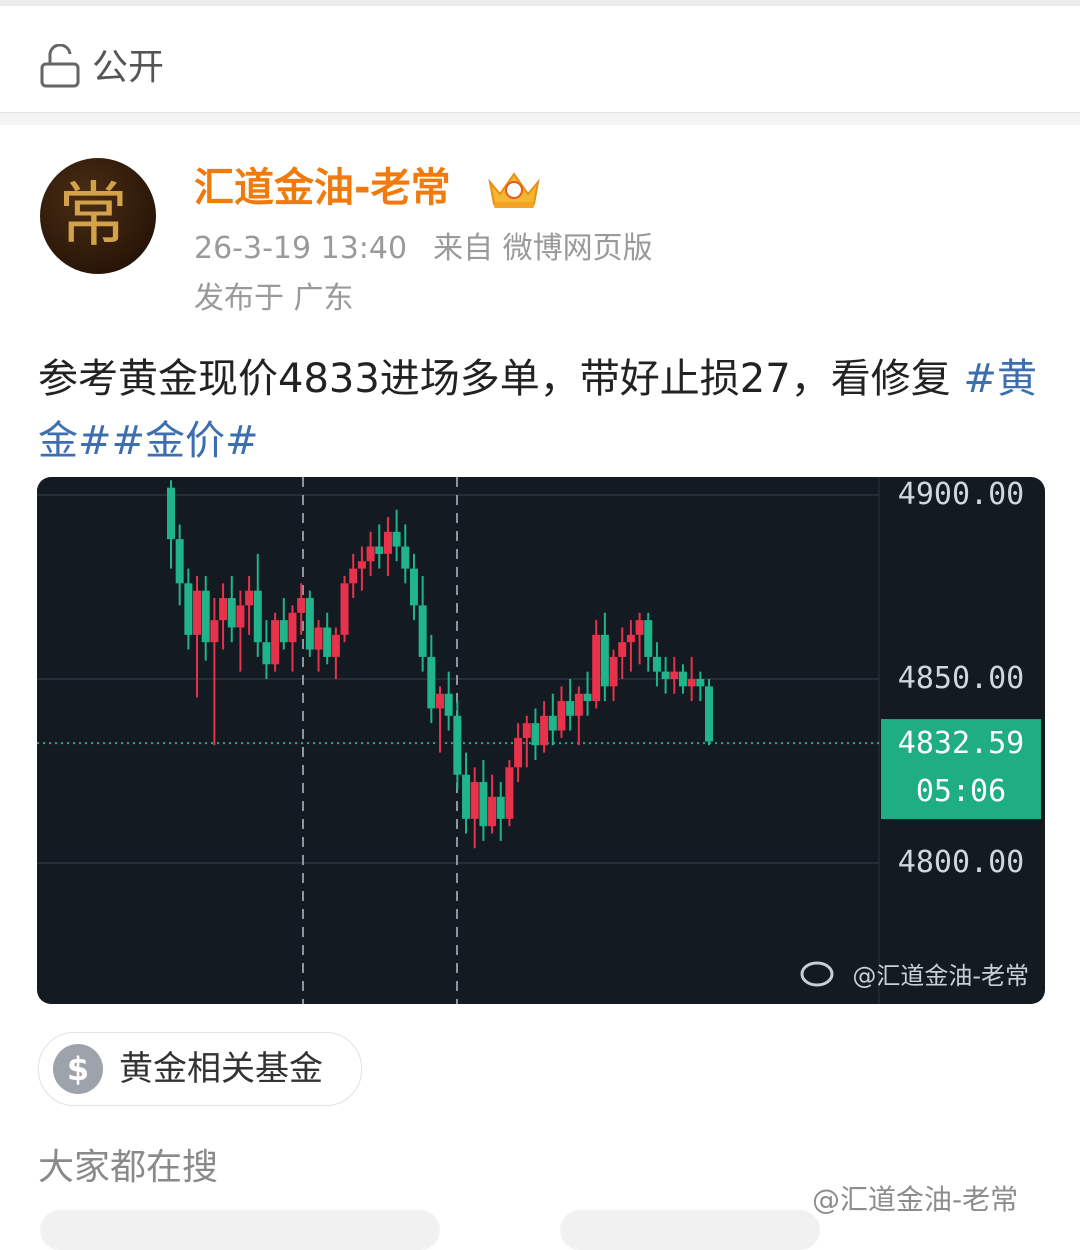  What do you see at coordinates (817, 974) in the screenshot?
I see `weibo-logo-icon` at bounding box center [817, 974].